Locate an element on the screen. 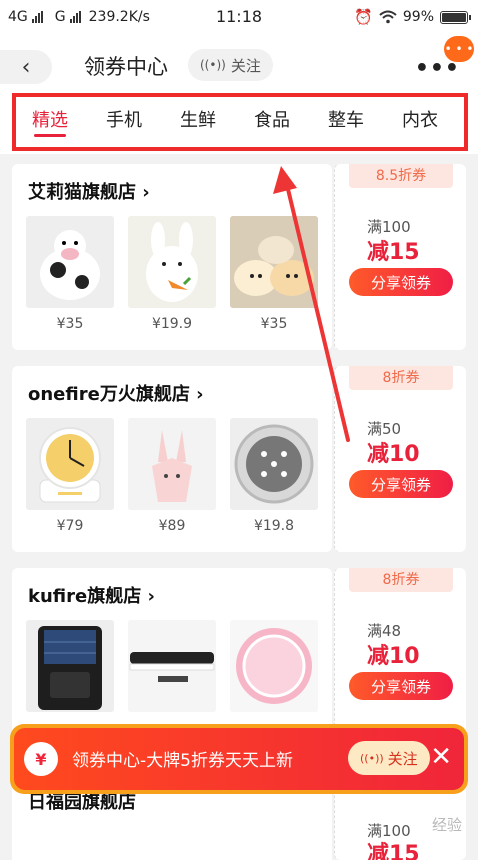 The width and height of the screenshot is (478, 860). product-price: ¥19.8 is located at coordinates (274, 526).